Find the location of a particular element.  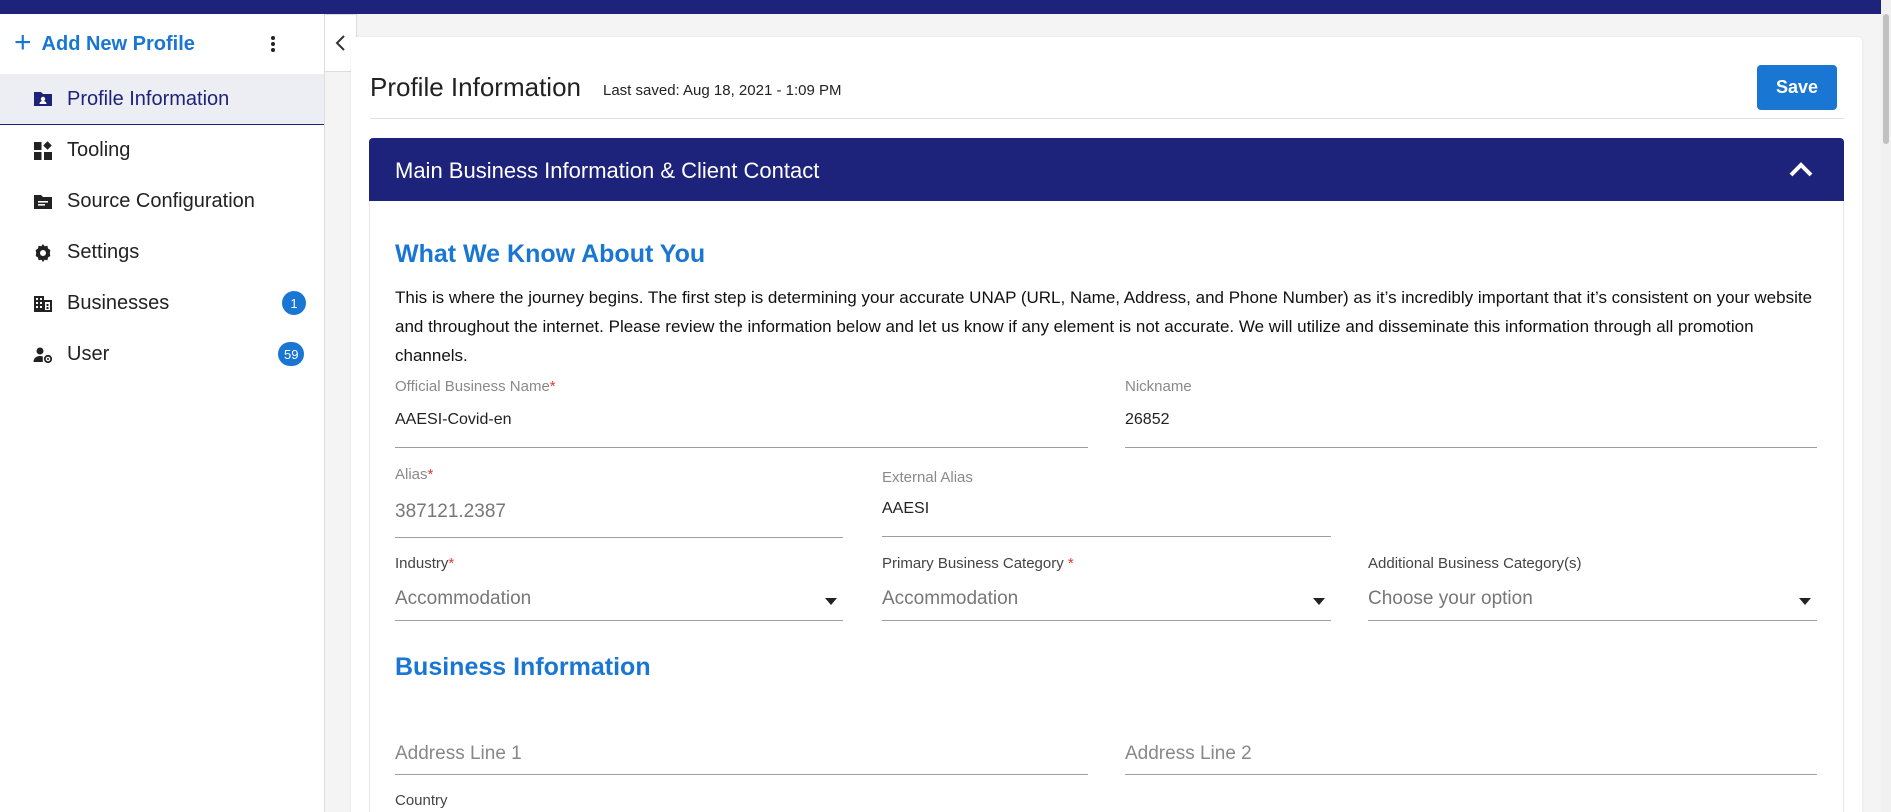

sidebar-item-tooling: Tooling is located at coordinates (162, 150).